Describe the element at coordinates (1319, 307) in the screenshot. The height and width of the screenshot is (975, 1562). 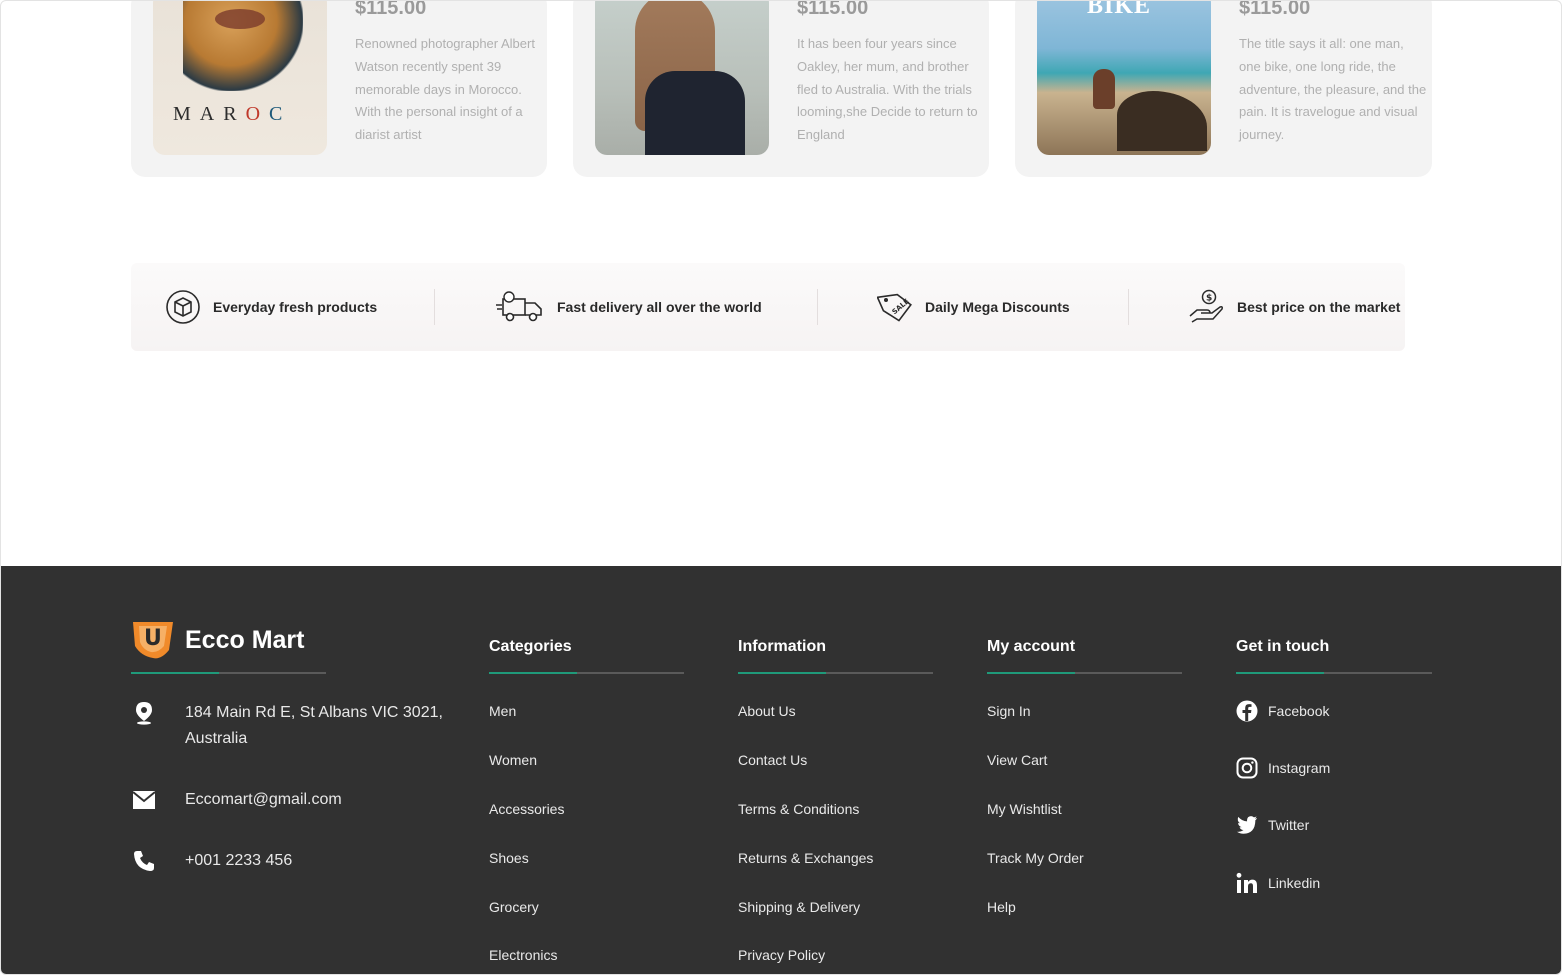
I see `feature-label: Best price on the market` at that location.